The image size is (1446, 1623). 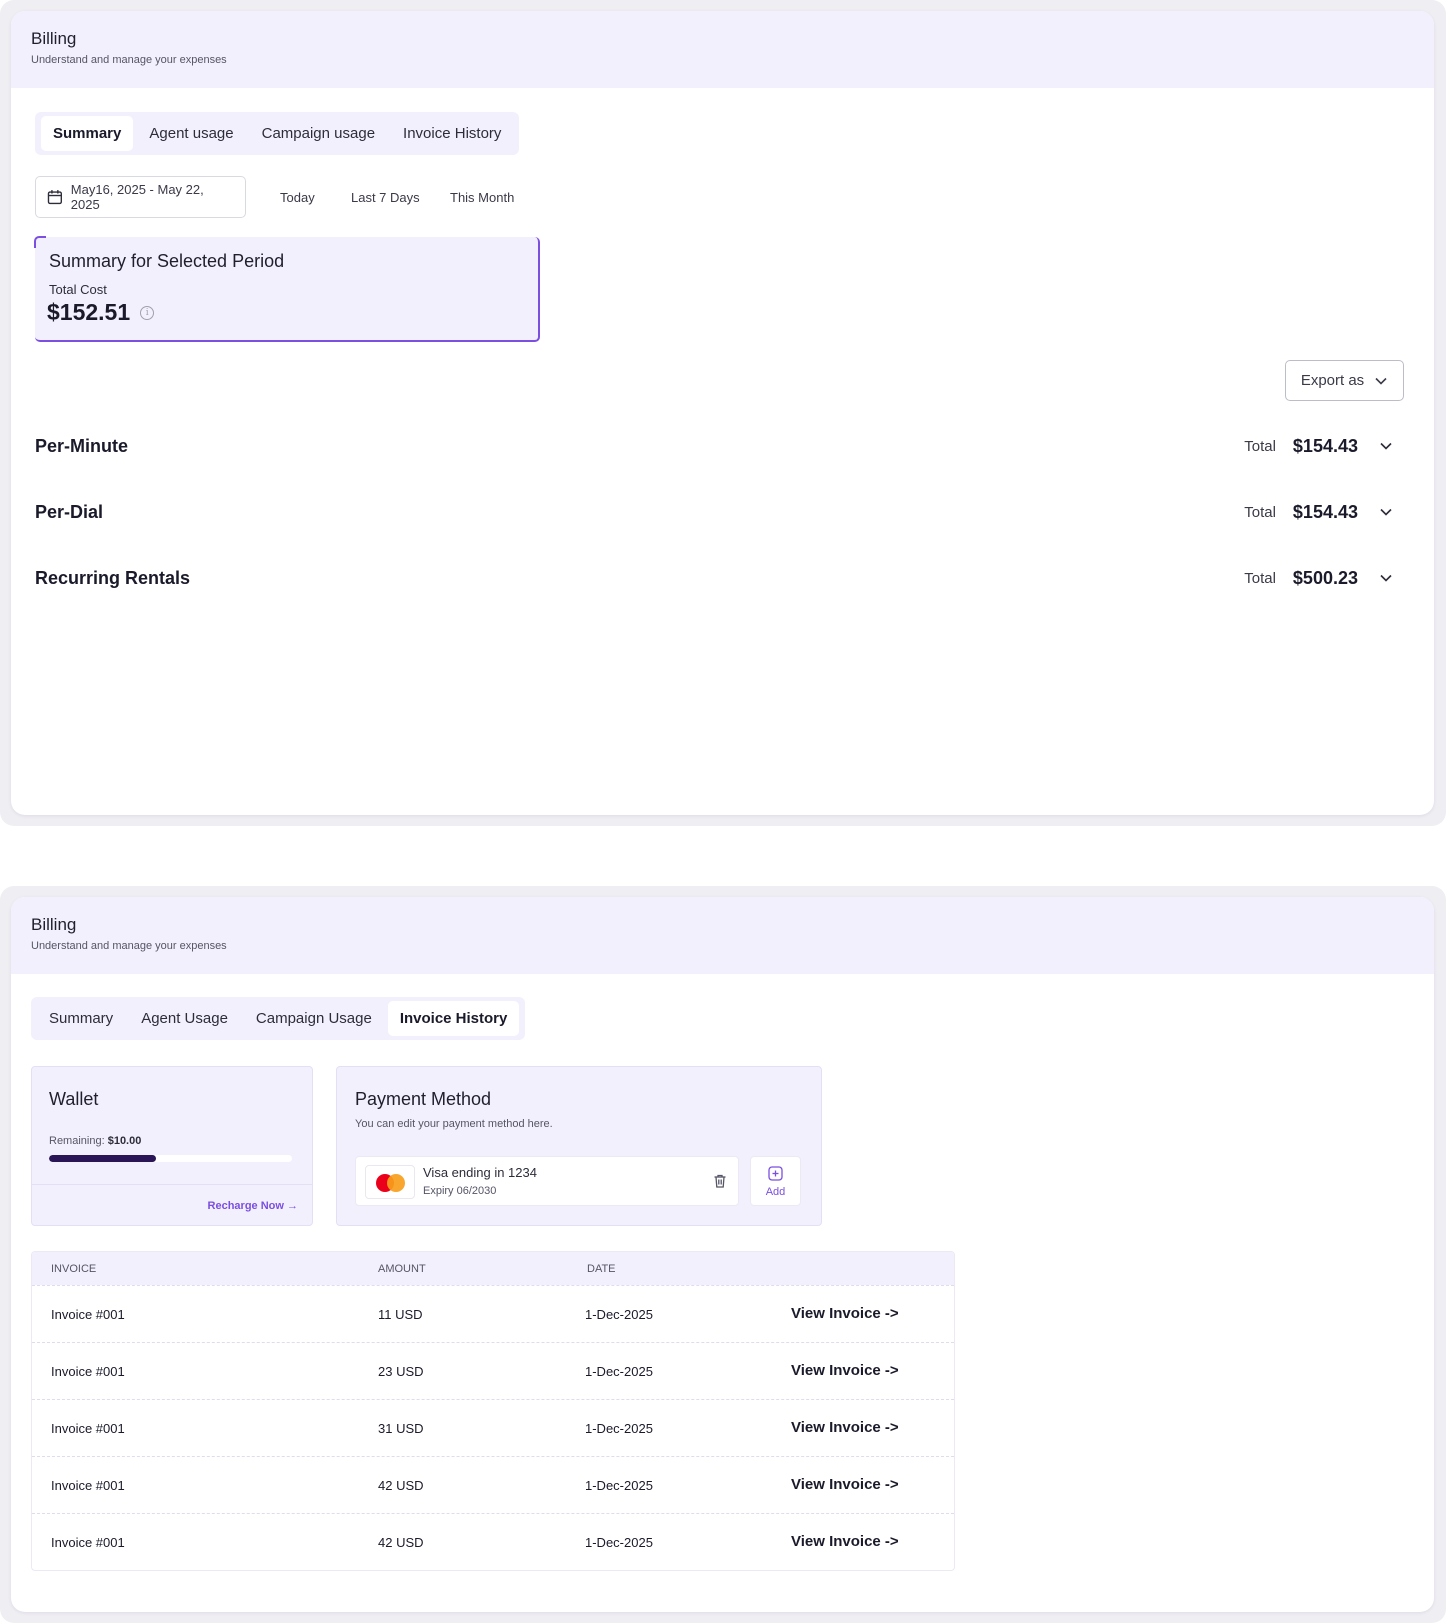 What do you see at coordinates (172, 1204) in the screenshot?
I see `wallet-footer: Recharge Now →` at bounding box center [172, 1204].